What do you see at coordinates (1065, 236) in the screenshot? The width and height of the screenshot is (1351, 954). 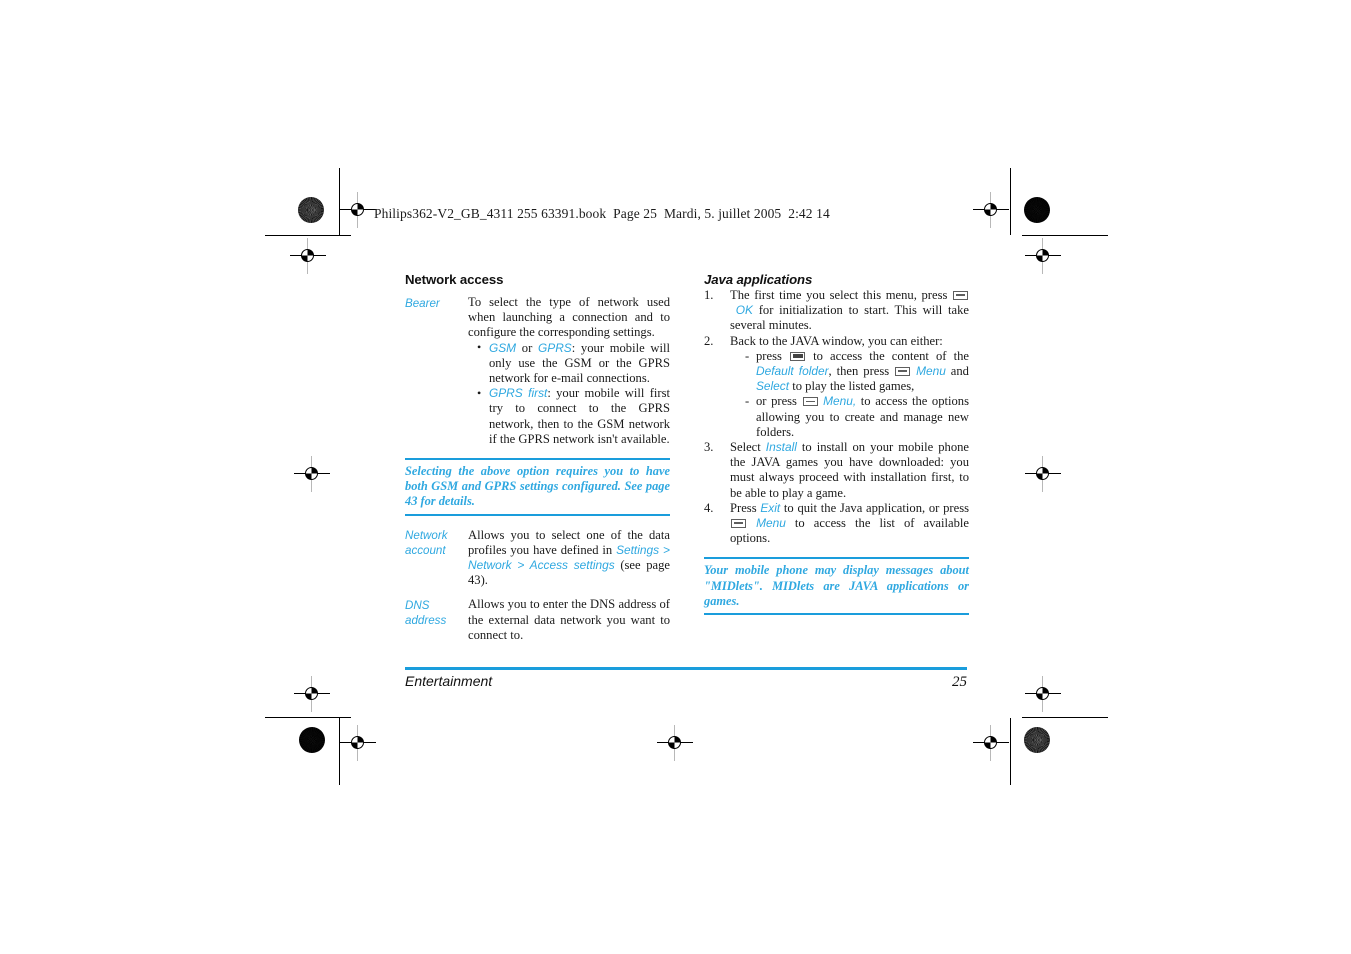 I see `crop-mark-top-right-horizontal` at bounding box center [1065, 236].